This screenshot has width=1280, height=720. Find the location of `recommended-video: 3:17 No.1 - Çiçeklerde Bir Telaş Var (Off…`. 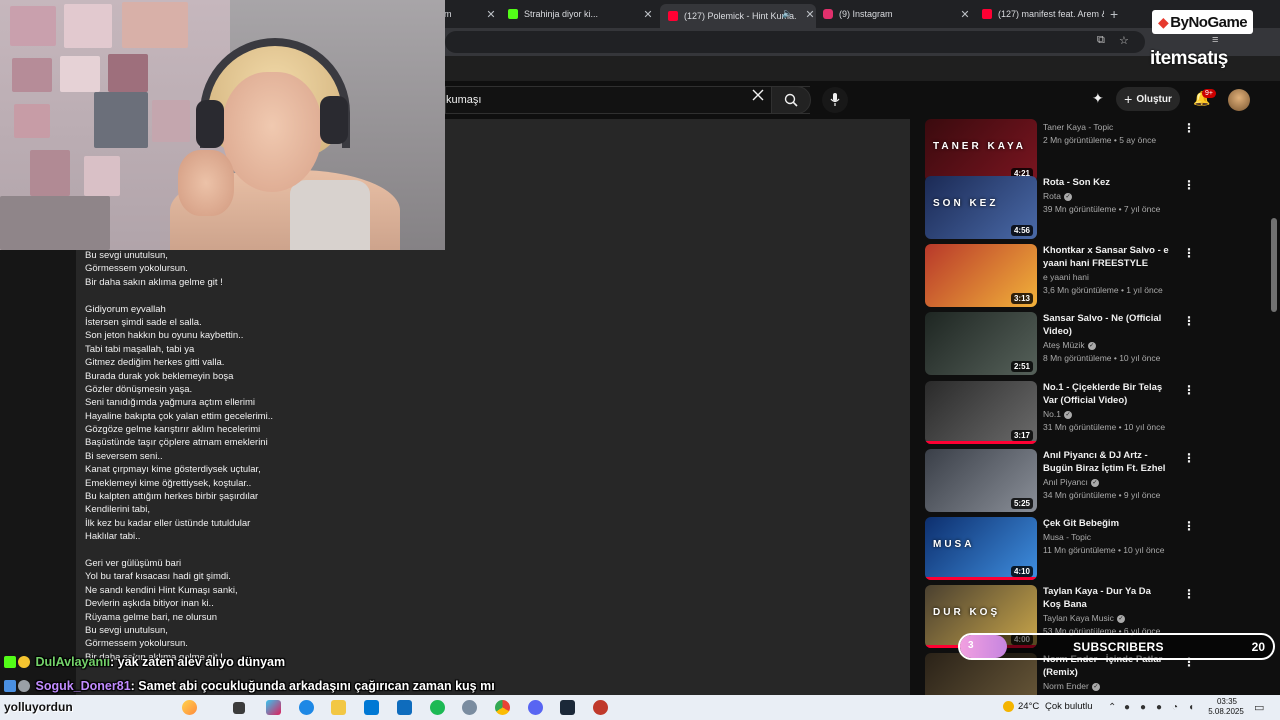

recommended-video: 3:17 No.1 - Çiçeklerde Bir Telaş Var (Off… is located at coordinates (1099, 413).